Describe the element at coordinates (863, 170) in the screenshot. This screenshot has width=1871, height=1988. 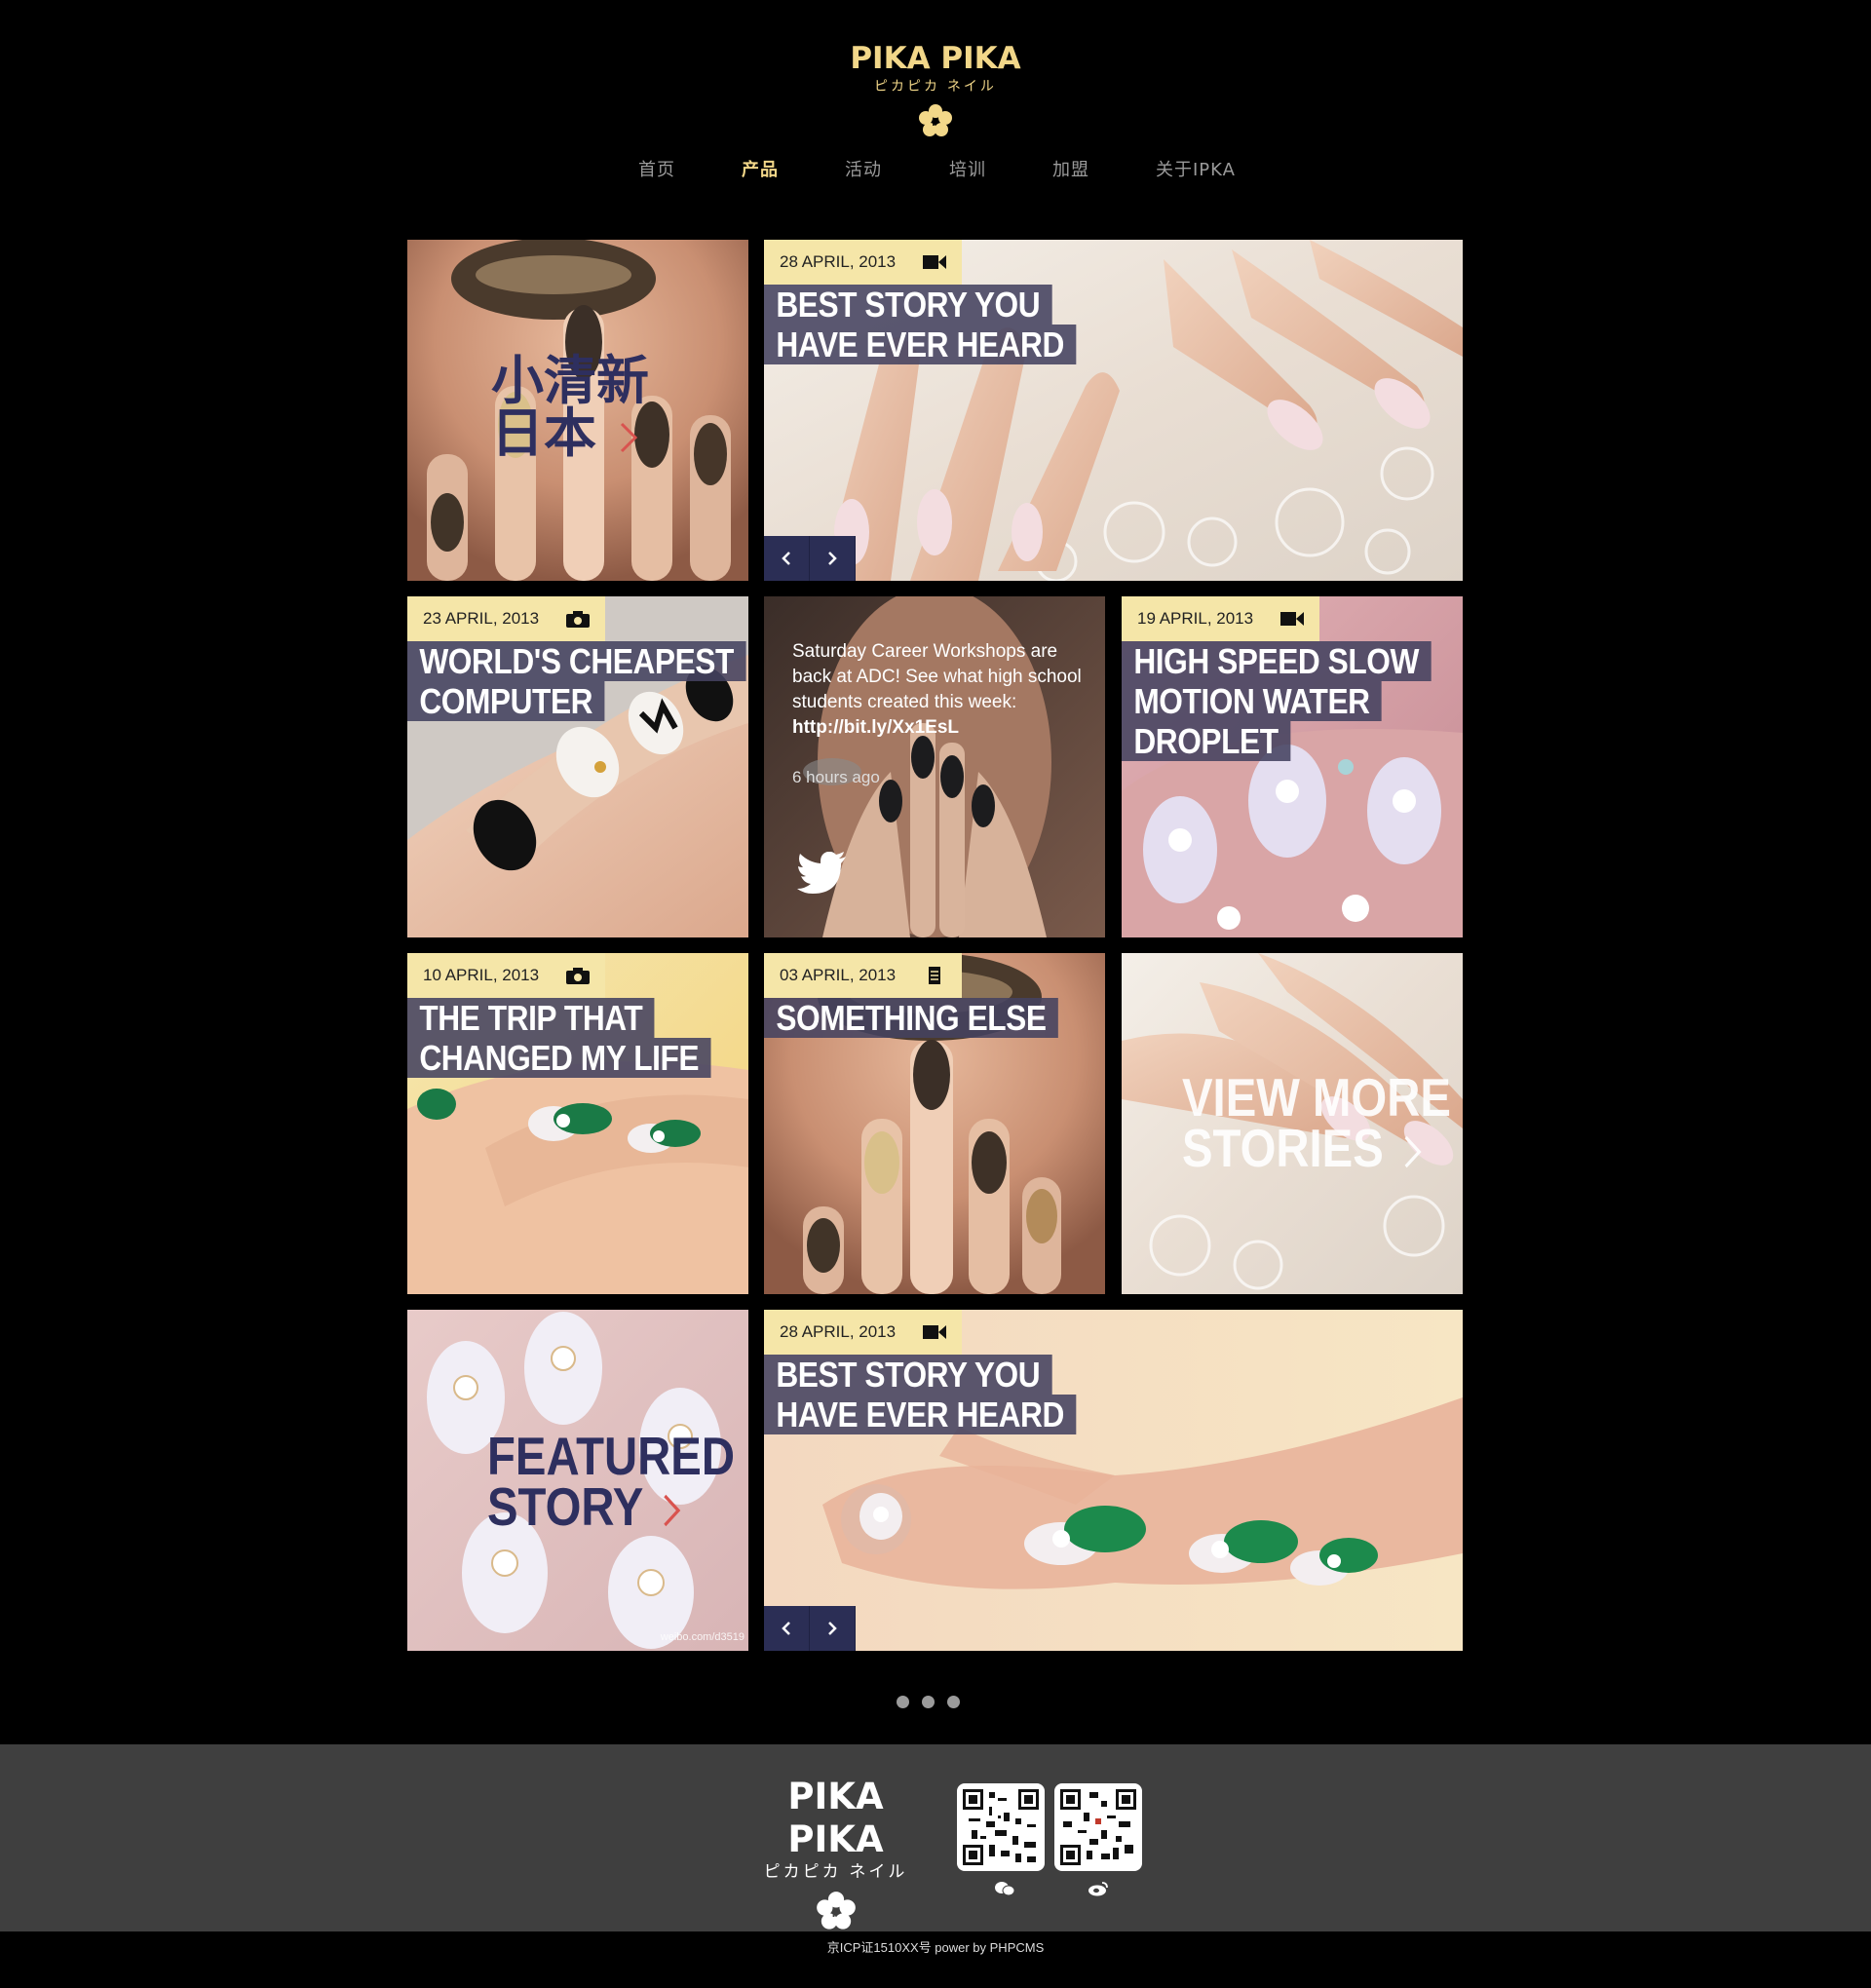
I see `nav-item-events: 活动` at that location.